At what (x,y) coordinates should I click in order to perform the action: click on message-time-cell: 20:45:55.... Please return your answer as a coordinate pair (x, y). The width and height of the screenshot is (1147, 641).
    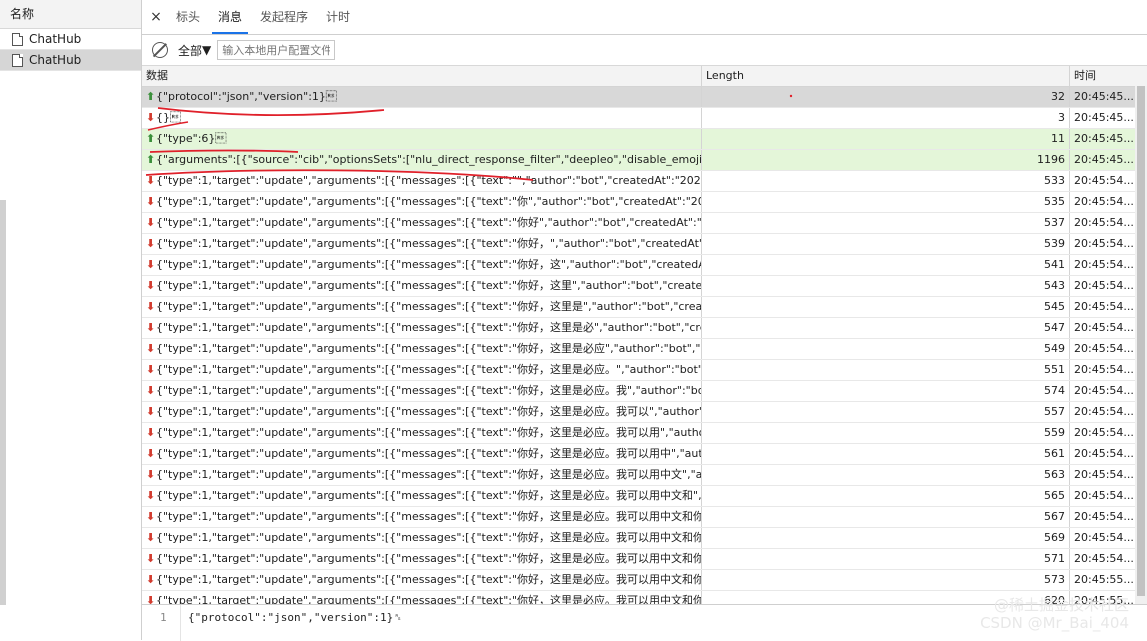
    Looking at the image, I should click on (1104, 579).